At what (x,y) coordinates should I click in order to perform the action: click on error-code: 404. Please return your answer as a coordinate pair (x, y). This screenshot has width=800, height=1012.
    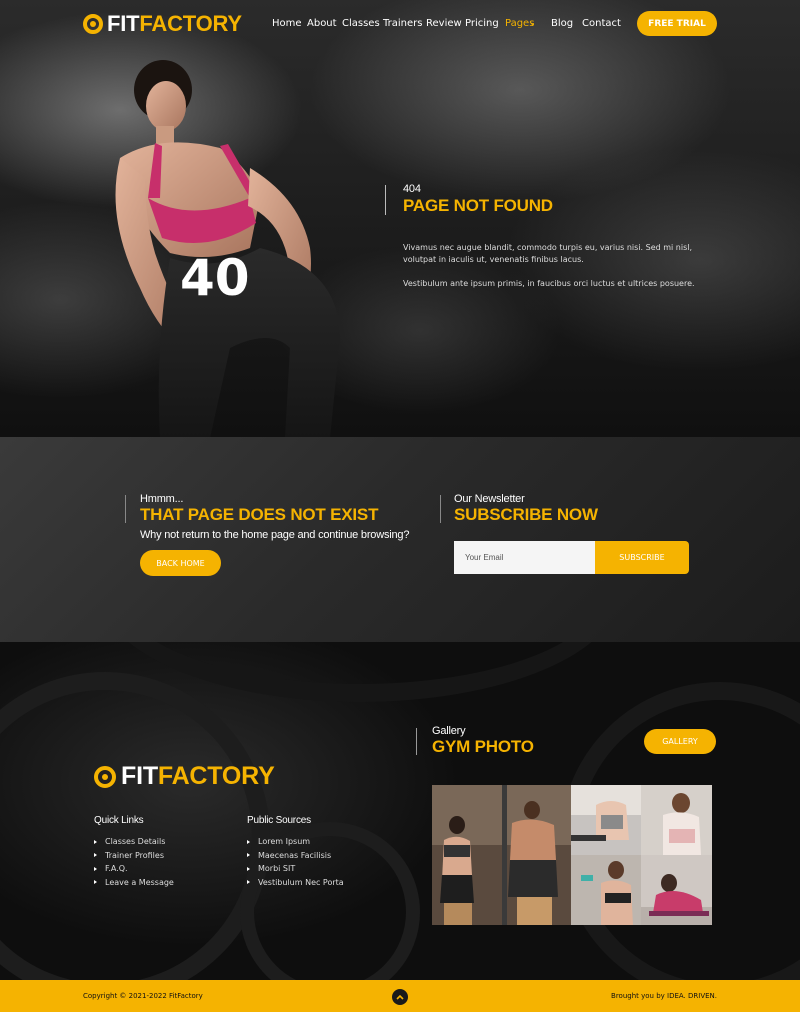
    Looking at the image, I should click on (412, 189).